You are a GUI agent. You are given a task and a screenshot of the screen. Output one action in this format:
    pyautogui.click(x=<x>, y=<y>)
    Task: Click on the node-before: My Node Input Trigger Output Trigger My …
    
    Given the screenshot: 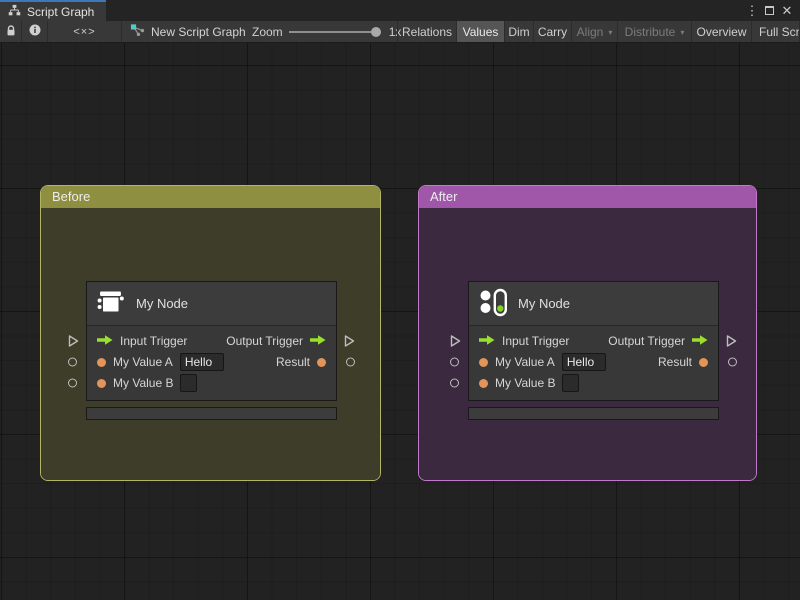 What is the action you would take?
    pyautogui.click(x=211, y=350)
    